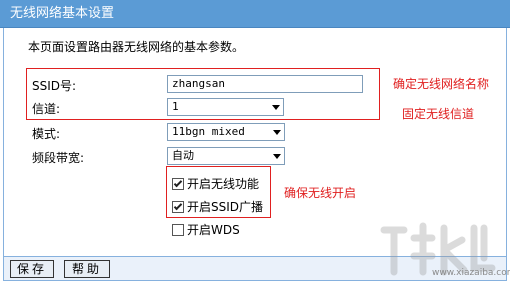 The height and width of the screenshot is (284, 510). Describe the element at coordinates (441, 84) in the screenshot. I see `annotation-ssid-name: 确定无线网络名称` at that location.